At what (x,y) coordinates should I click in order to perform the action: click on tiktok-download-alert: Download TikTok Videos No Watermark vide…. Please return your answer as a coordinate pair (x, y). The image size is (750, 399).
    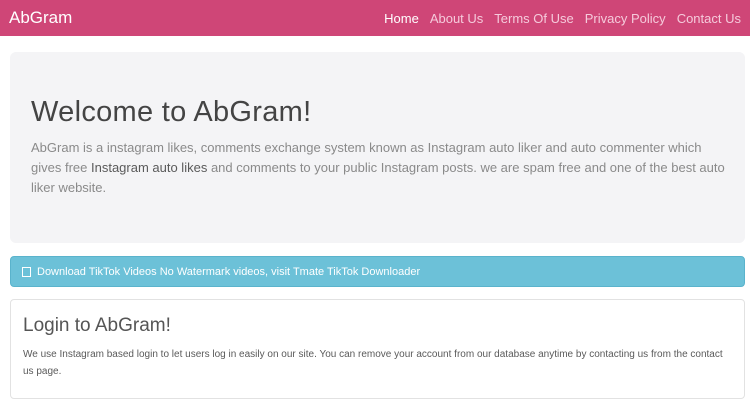
    Looking at the image, I should click on (377, 271).